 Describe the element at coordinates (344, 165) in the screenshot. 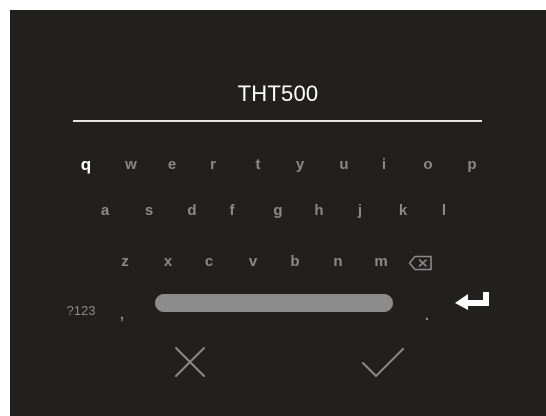

I see `key-u: u` at that location.